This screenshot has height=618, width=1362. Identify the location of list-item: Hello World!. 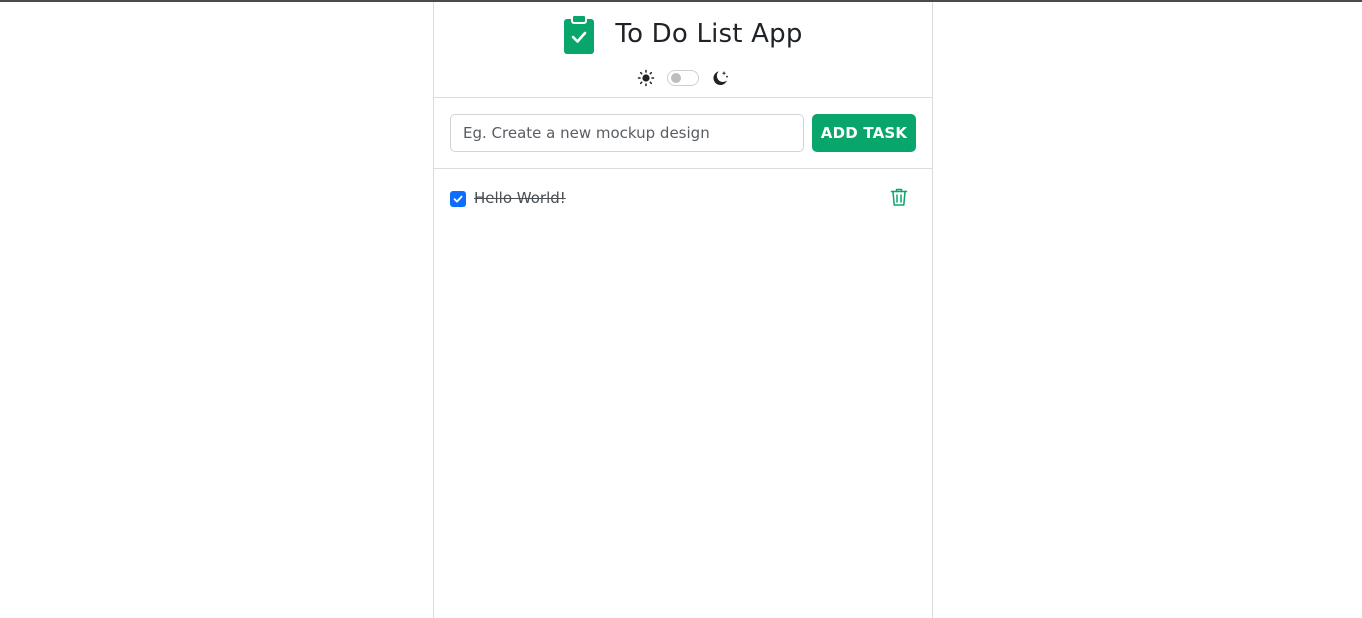
(683, 199).